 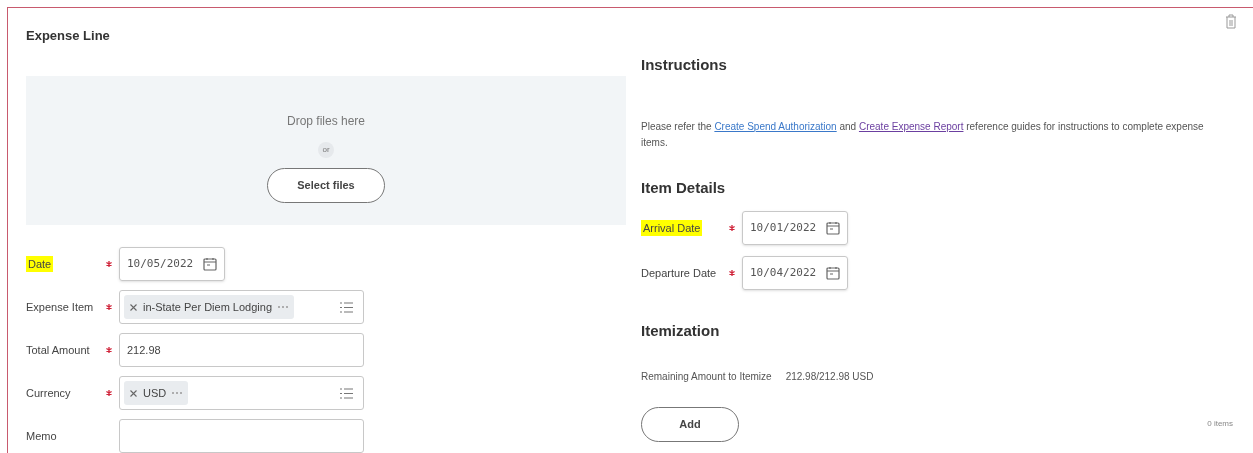 What do you see at coordinates (155, 393) in the screenshot?
I see `selected-value: USD` at bounding box center [155, 393].